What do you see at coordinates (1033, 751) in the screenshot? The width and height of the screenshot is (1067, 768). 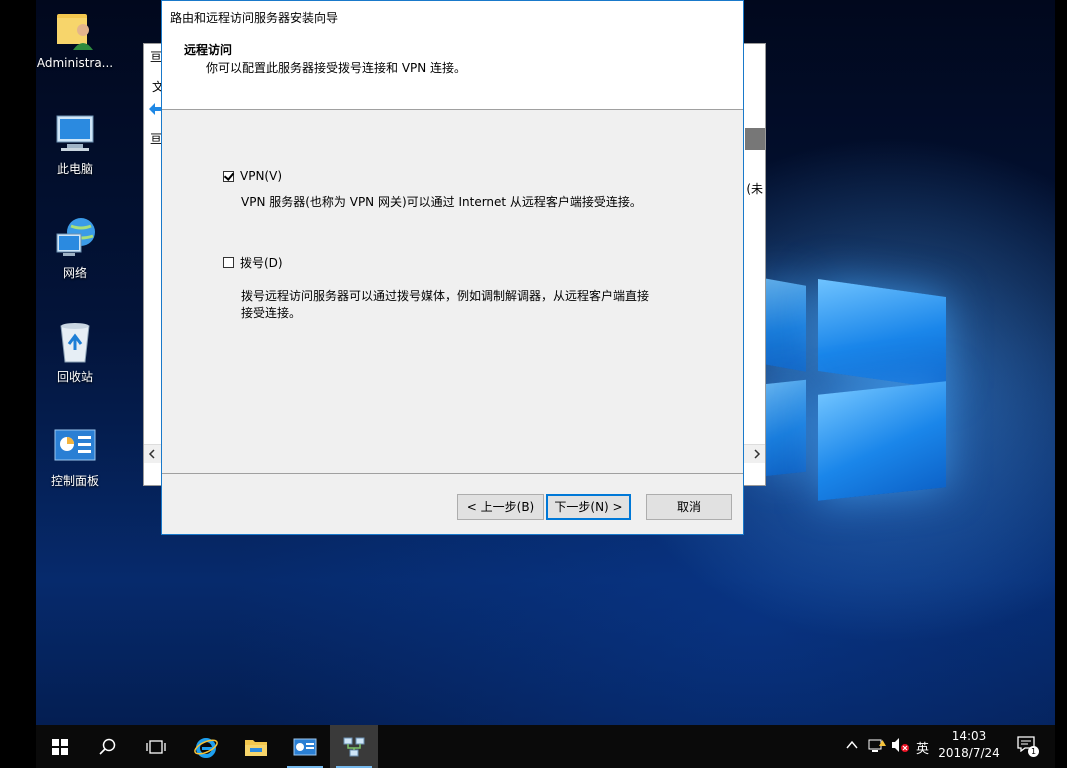 I see `notification-badge: 1` at bounding box center [1033, 751].